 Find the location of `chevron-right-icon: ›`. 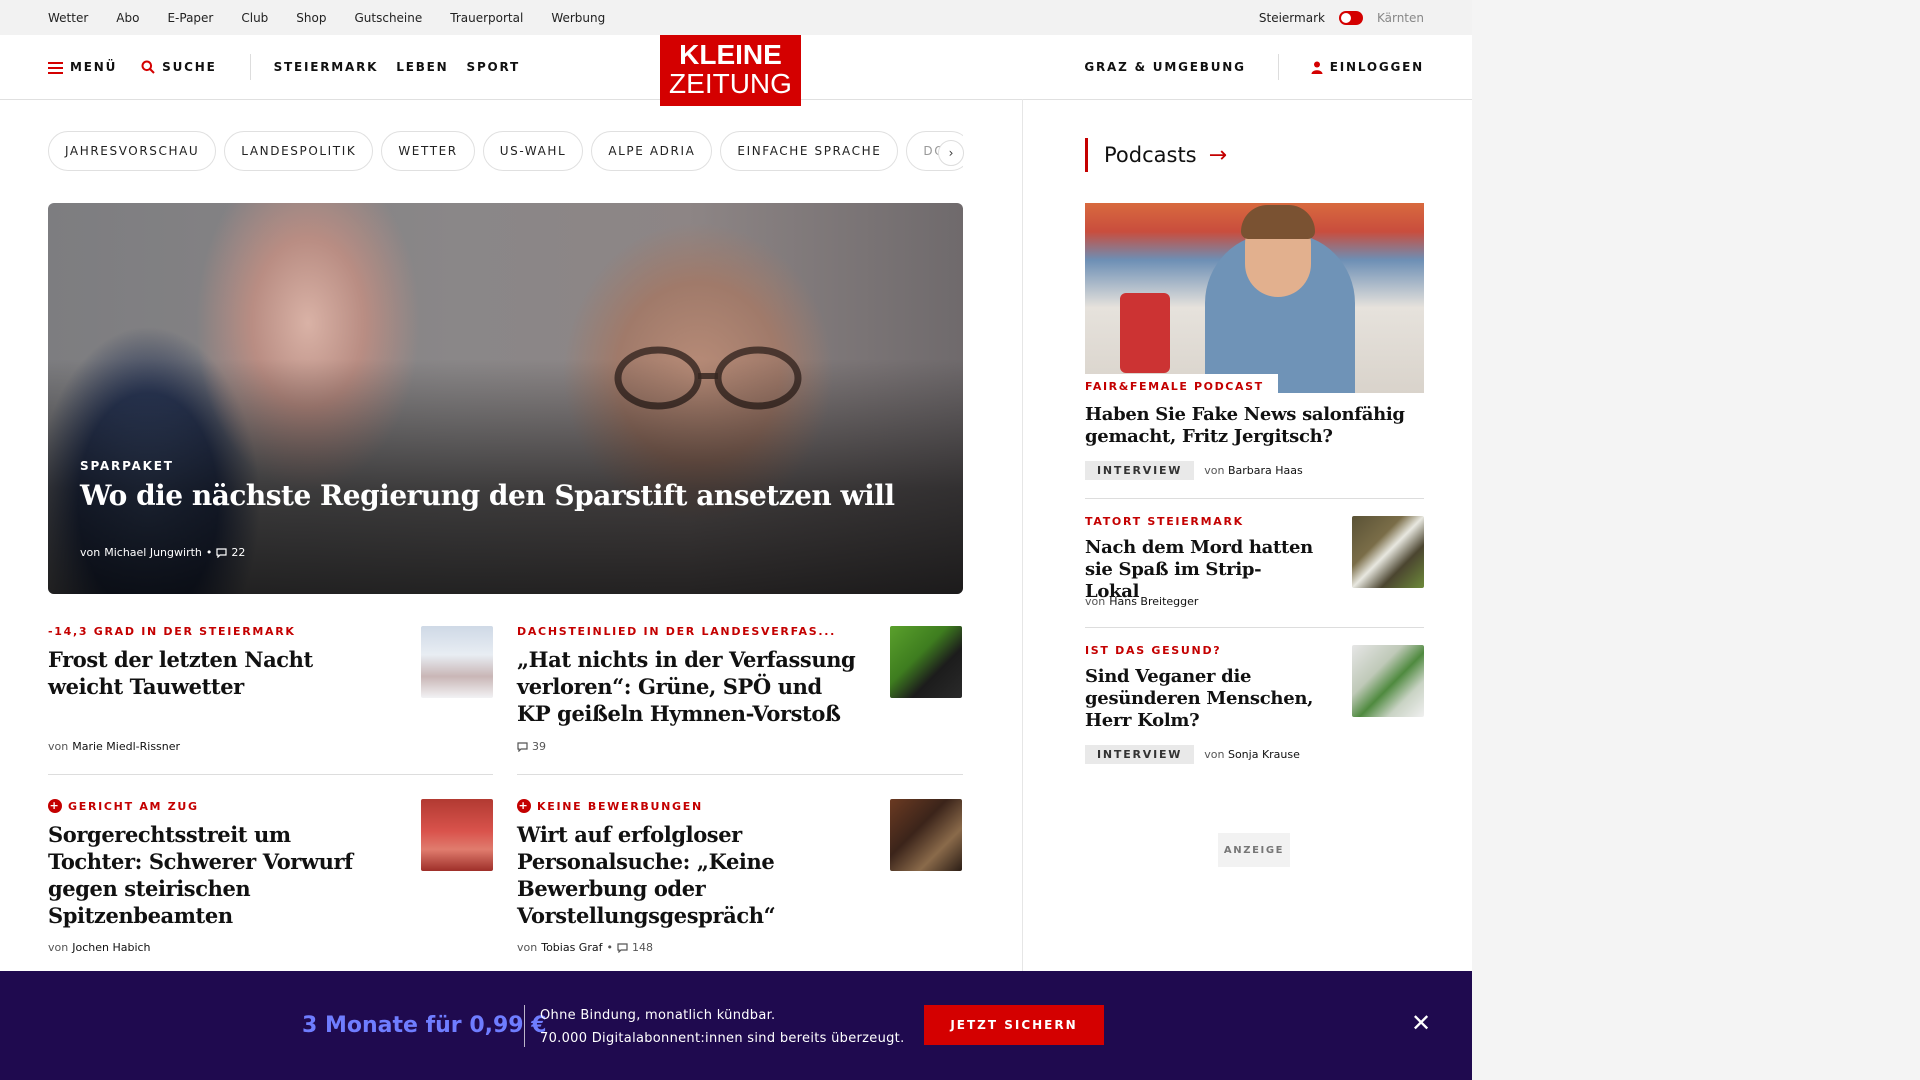

chevron-right-icon: › is located at coordinates (951, 153).